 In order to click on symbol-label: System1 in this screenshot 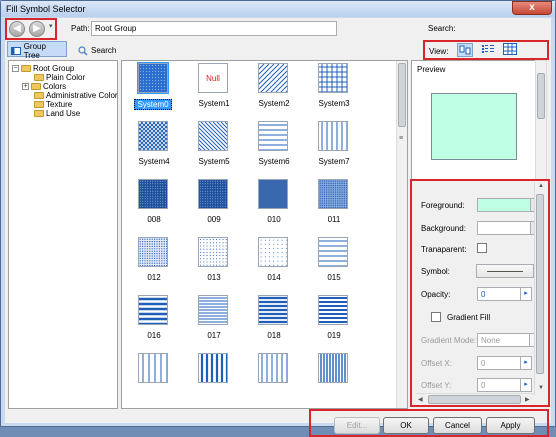, I will do `click(214, 103)`.